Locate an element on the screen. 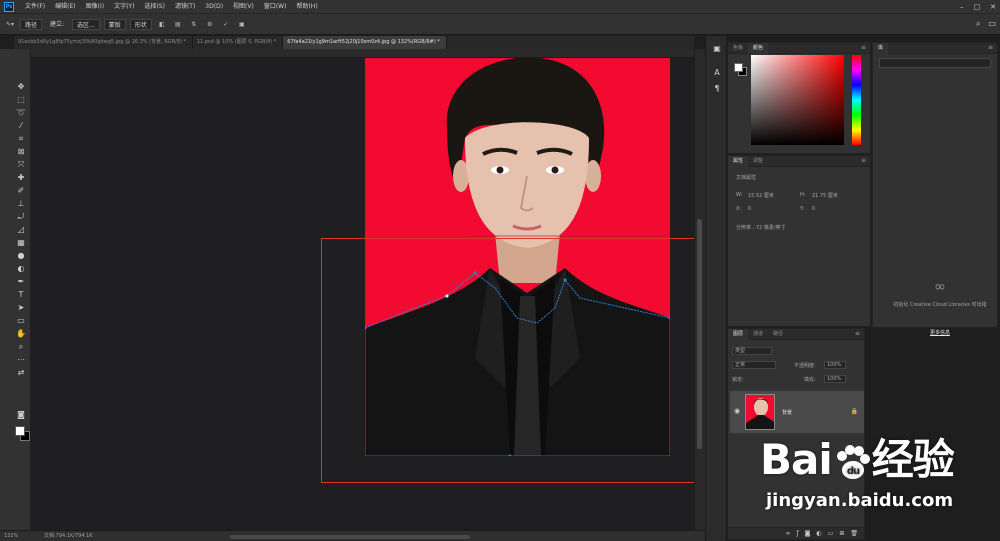 The width and height of the screenshot is (1000, 541). watermark-brand: Bai du 经验 is located at coordinates (857, 460).